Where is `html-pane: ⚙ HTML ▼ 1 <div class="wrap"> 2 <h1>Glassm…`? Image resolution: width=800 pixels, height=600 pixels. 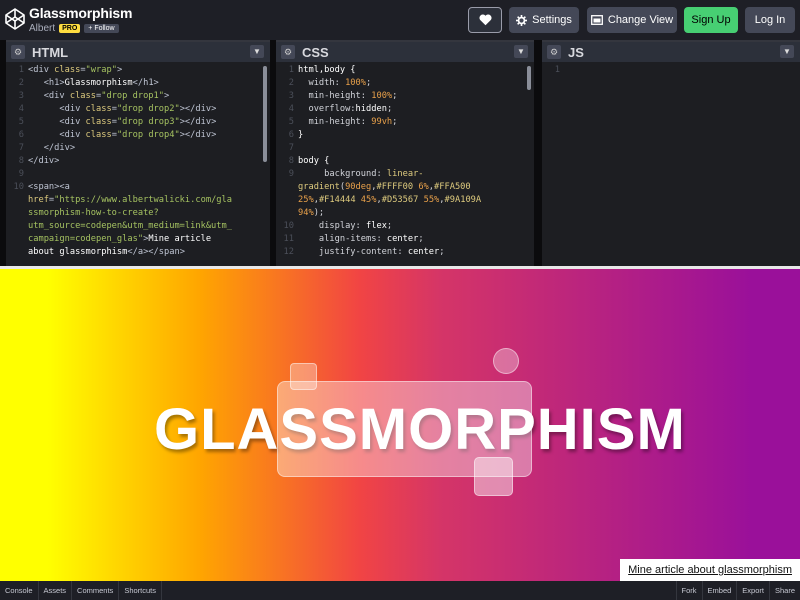
html-pane: ⚙ HTML ▼ 1 <div class="wrap"> 2 <h1>Glassm… is located at coordinates (138, 154).